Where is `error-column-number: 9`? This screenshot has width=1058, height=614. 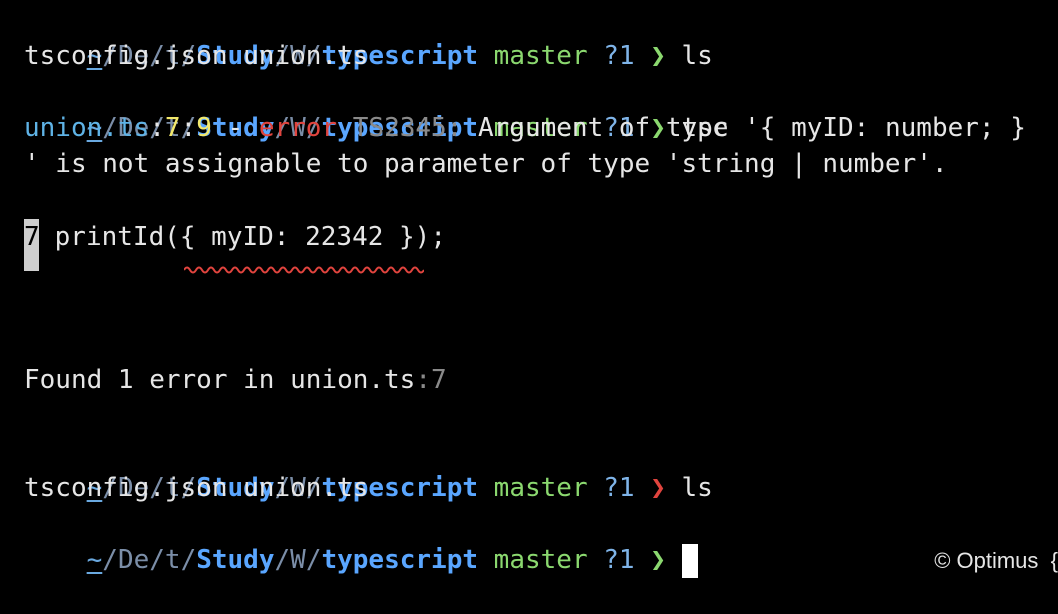 error-column-number: 9 is located at coordinates (204, 128).